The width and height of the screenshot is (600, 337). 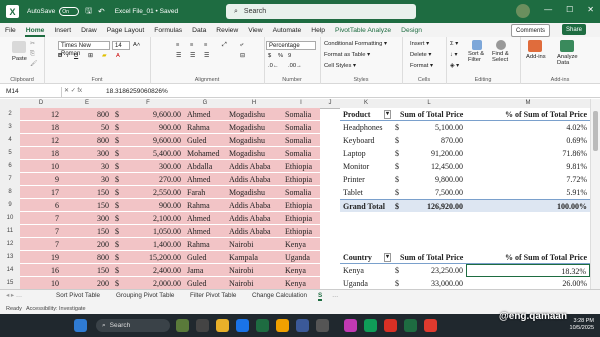 What do you see at coordinates (289, 56) in the screenshot?
I see `comma-icon: 9` at bounding box center [289, 56].